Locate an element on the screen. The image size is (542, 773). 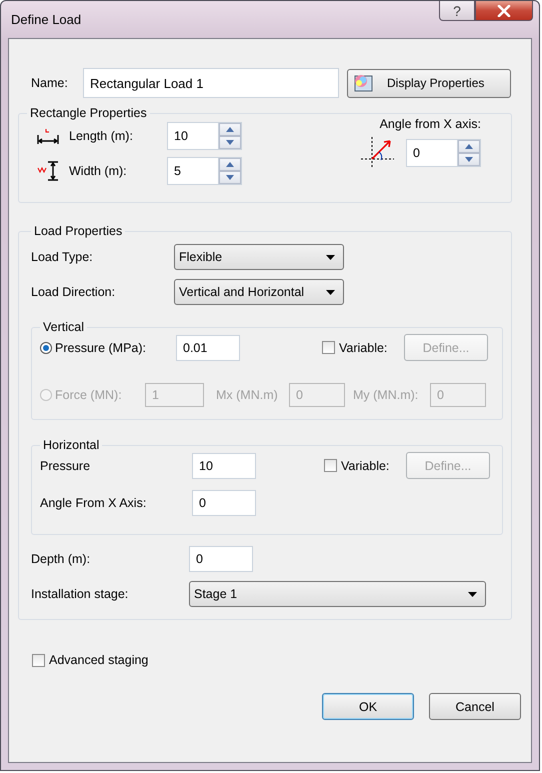
name-label: Name: is located at coordinates (50, 83).